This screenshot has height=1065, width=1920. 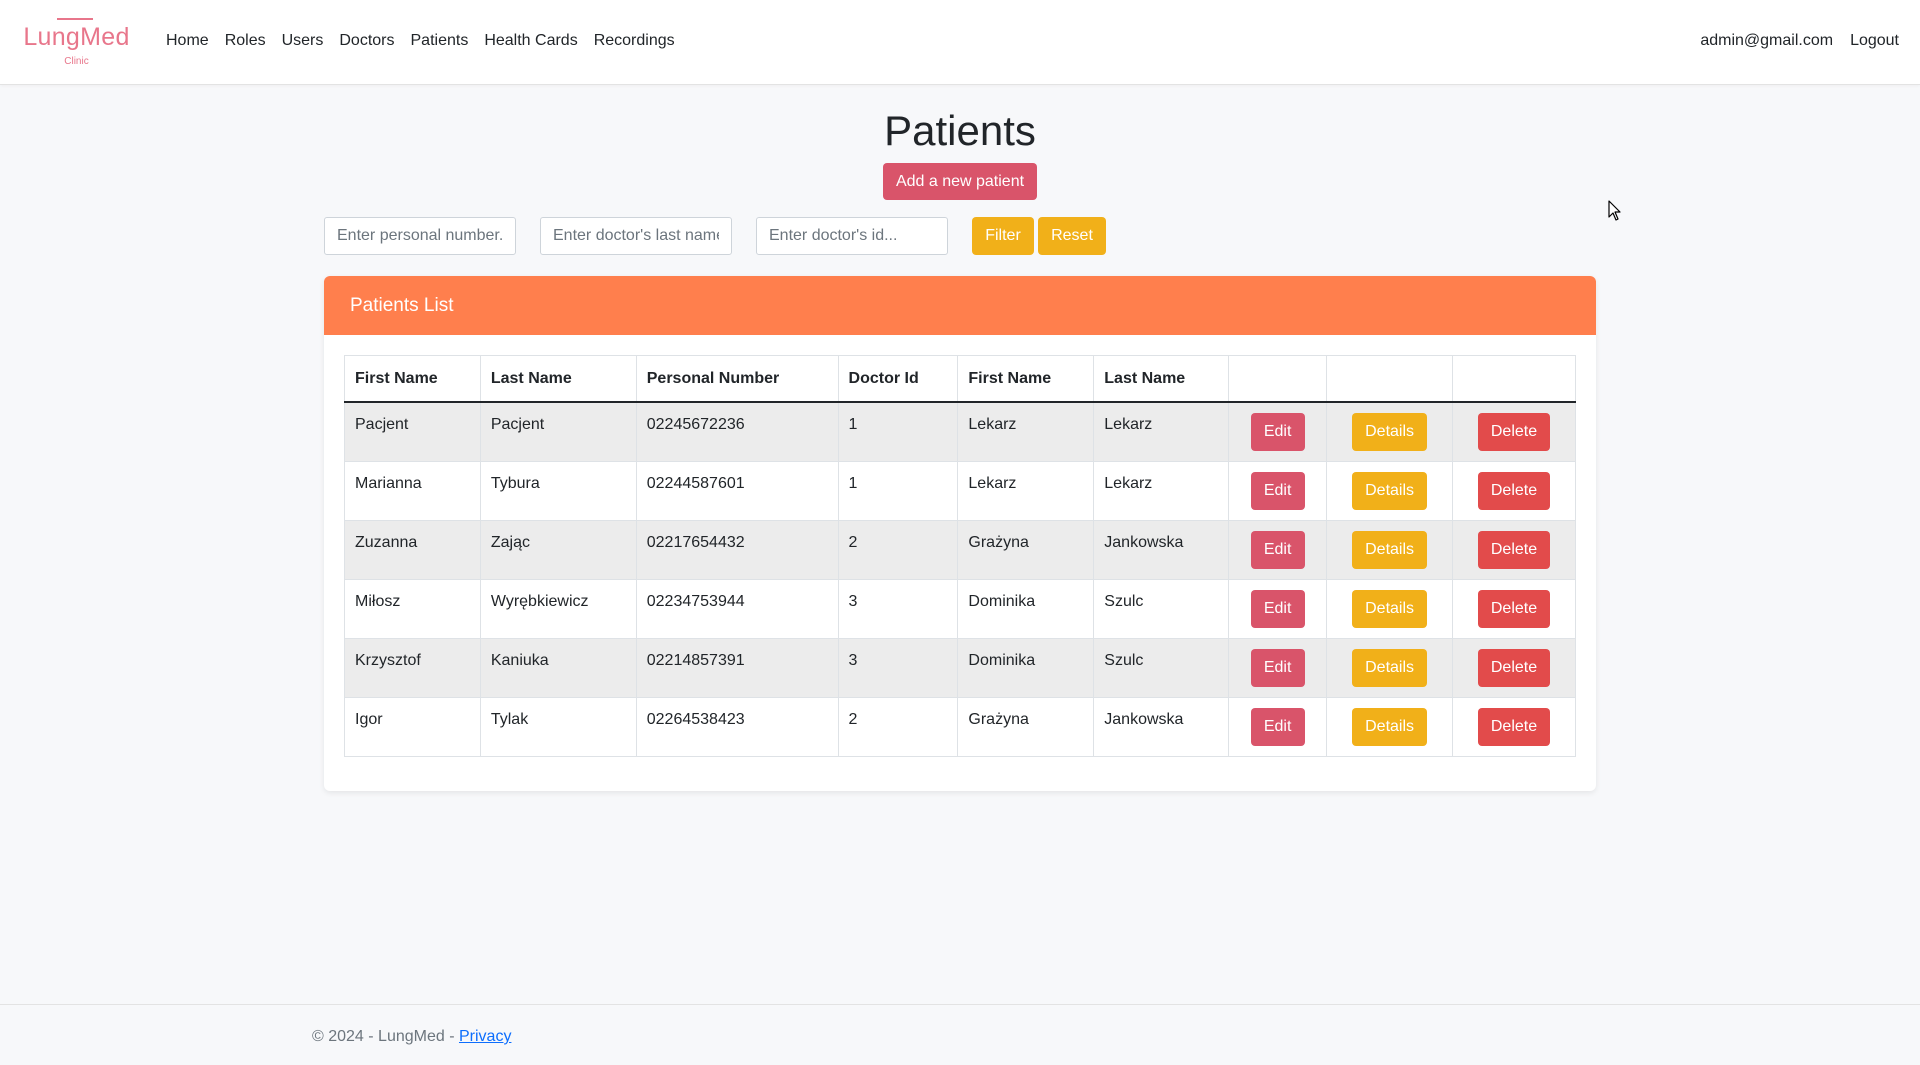 I want to click on personal-number-filter-input, so click(x=420, y=236).